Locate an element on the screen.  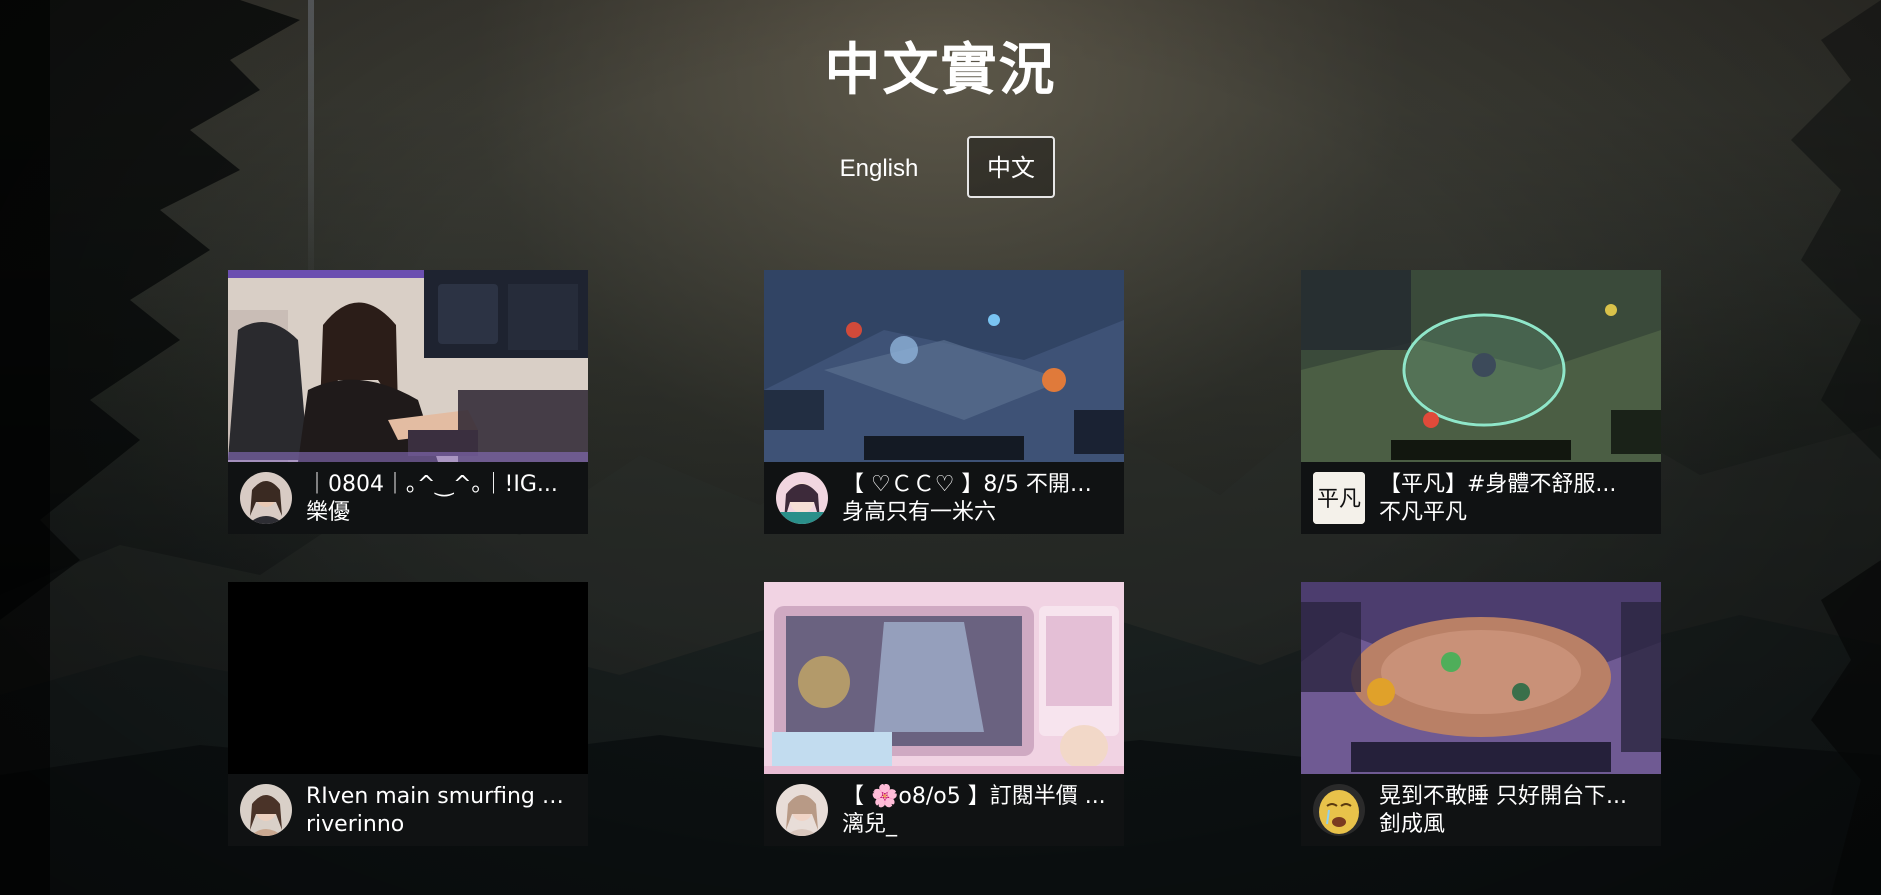
overlay-thumbnail-image is located at coordinates (944, 678).